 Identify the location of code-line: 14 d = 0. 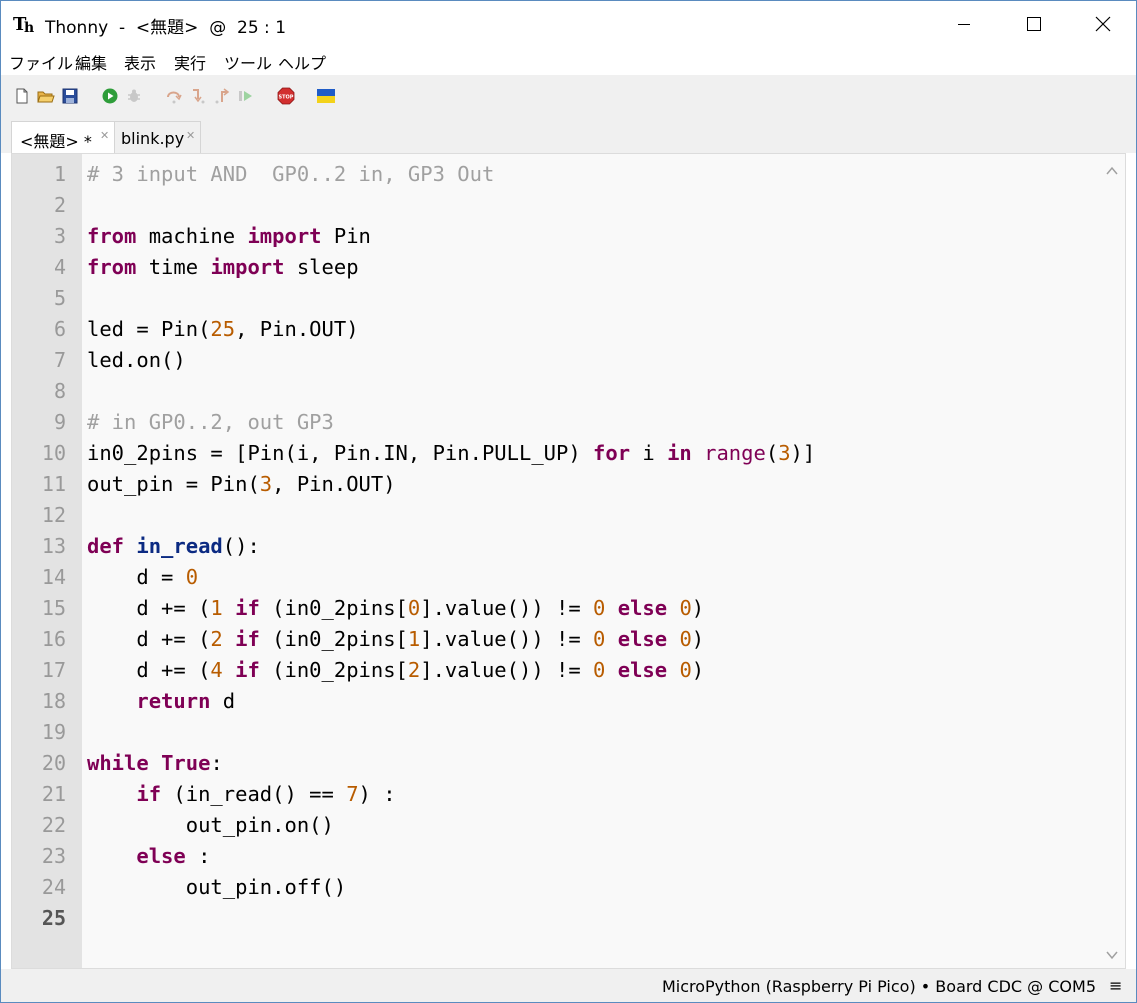
(569, 577).